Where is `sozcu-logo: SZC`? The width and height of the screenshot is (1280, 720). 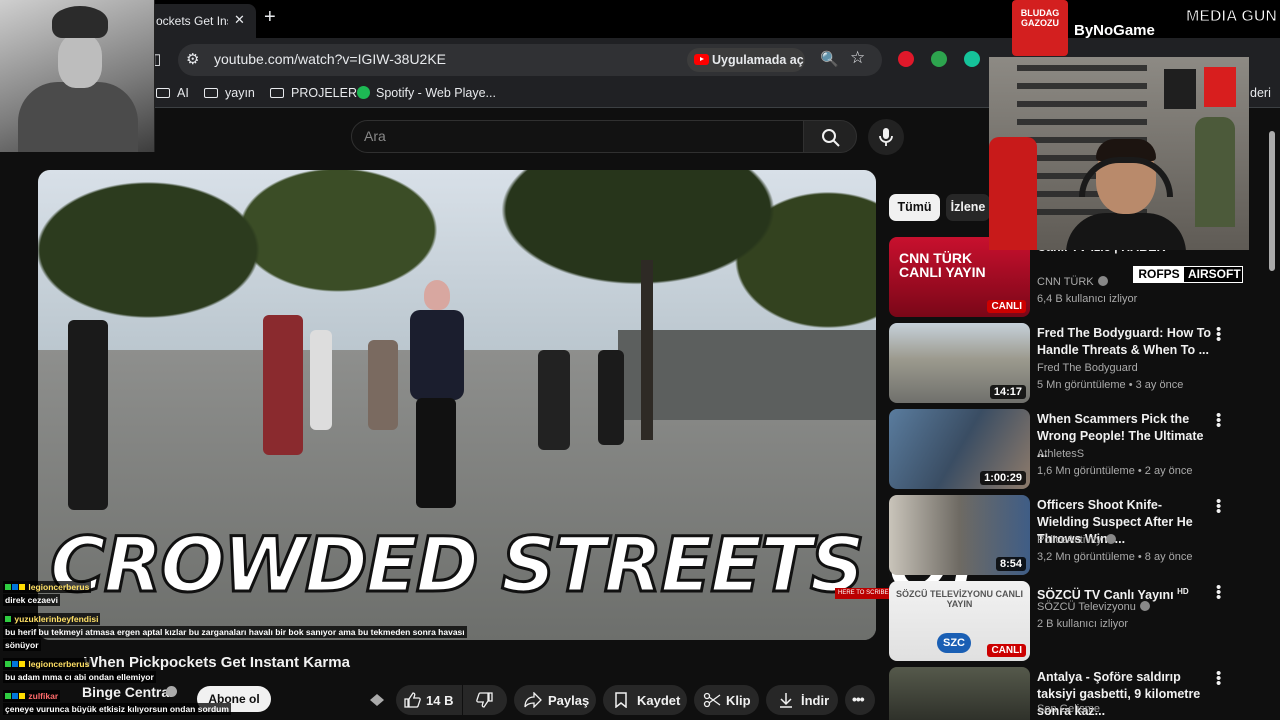 sozcu-logo: SZC is located at coordinates (954, 643).